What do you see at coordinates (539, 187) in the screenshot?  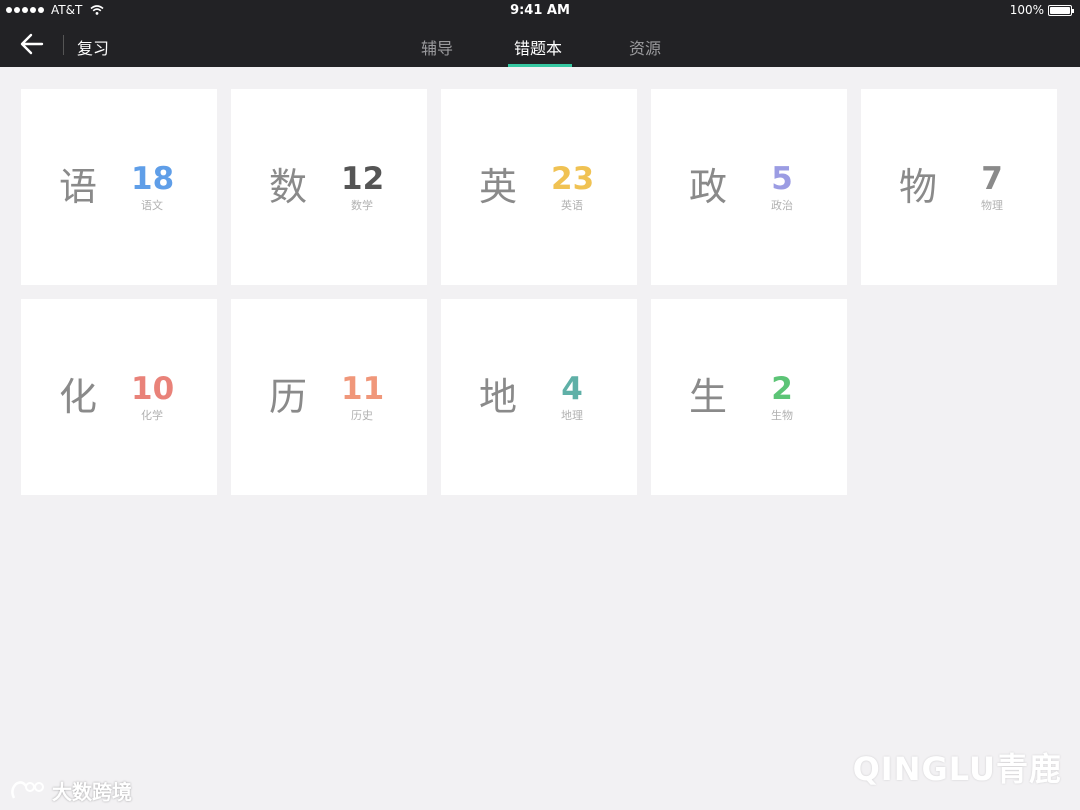 I see `subject-card-english: 英 23 英语` at bounding box center [539, 187].